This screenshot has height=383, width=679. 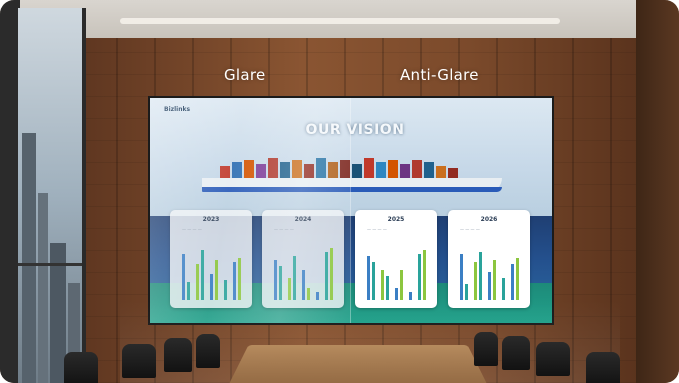 I want to click on card-year: 2026, so click(x=489, y=219).